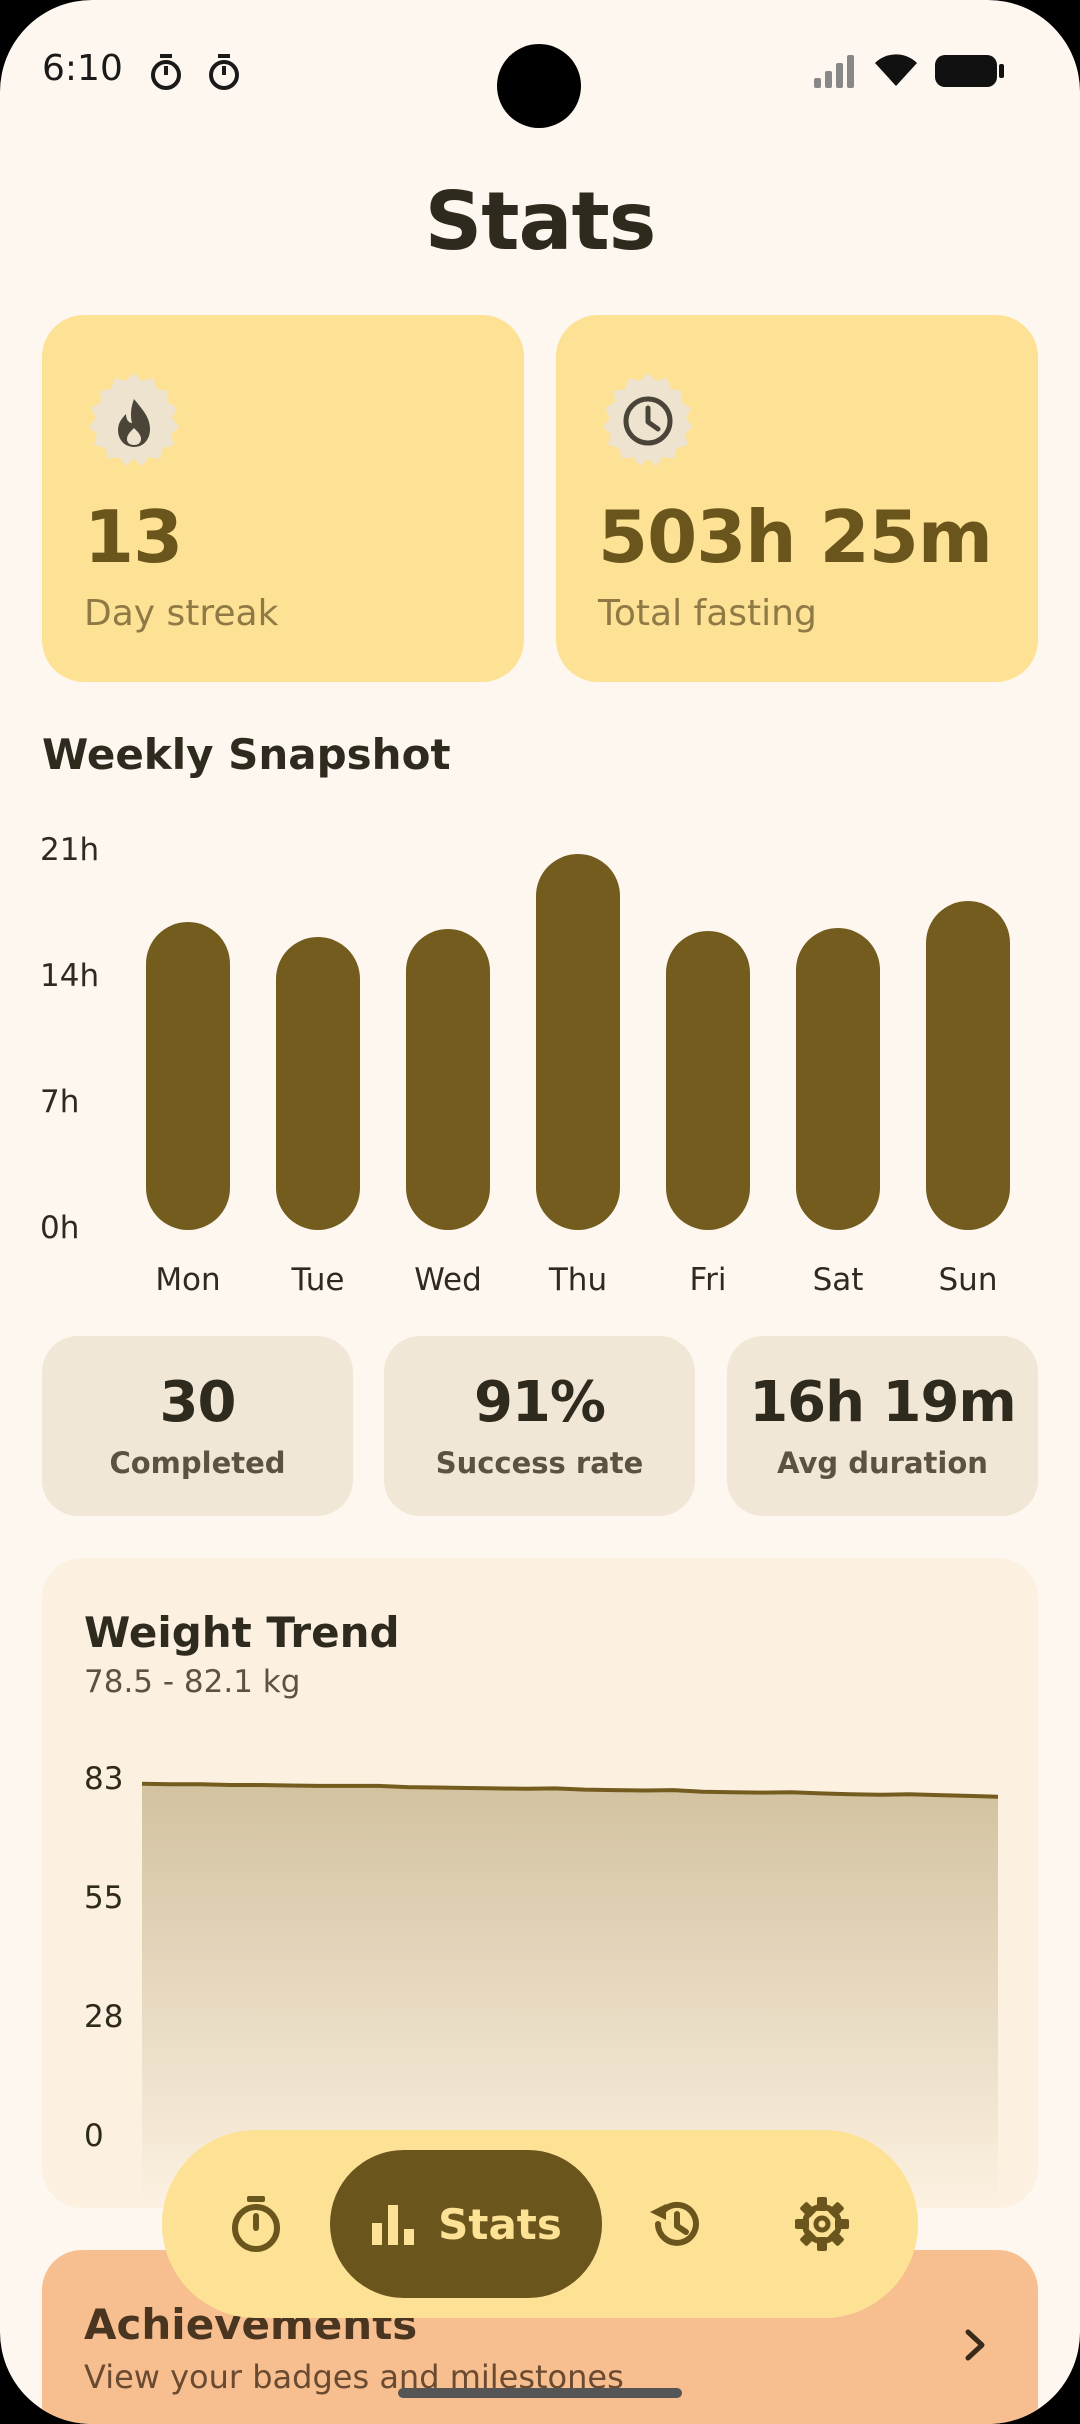  I want to click on avg-duration-stat: 16h 19m Avg duration, so click(882, 1426).